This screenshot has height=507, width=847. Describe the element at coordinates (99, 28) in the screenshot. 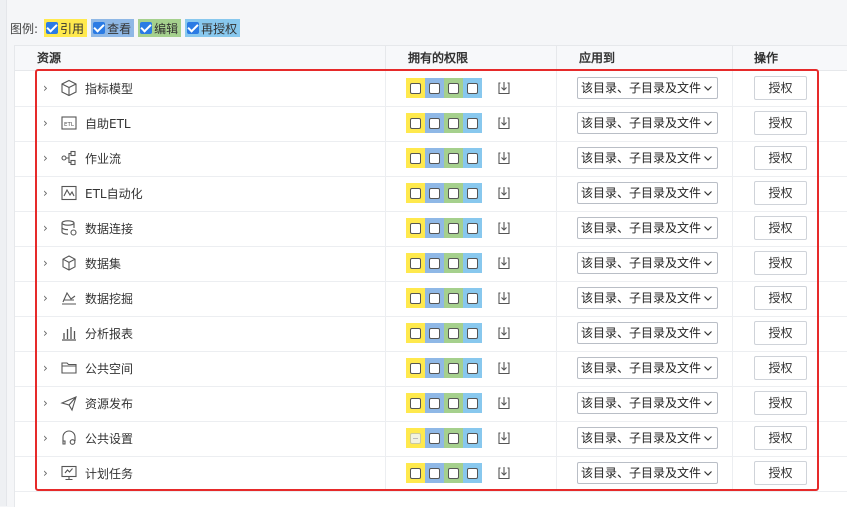

I see `checkbox-checked-icon` at that location.